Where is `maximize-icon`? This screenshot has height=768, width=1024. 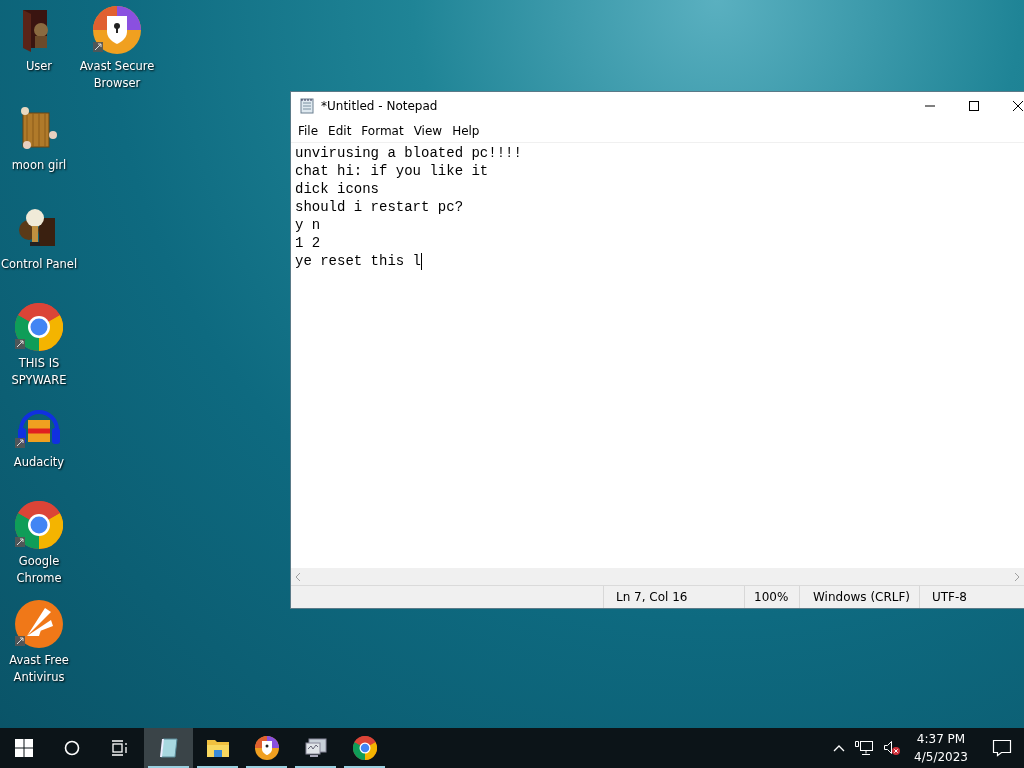 maximize-icon is located at coordinates (974, 106).